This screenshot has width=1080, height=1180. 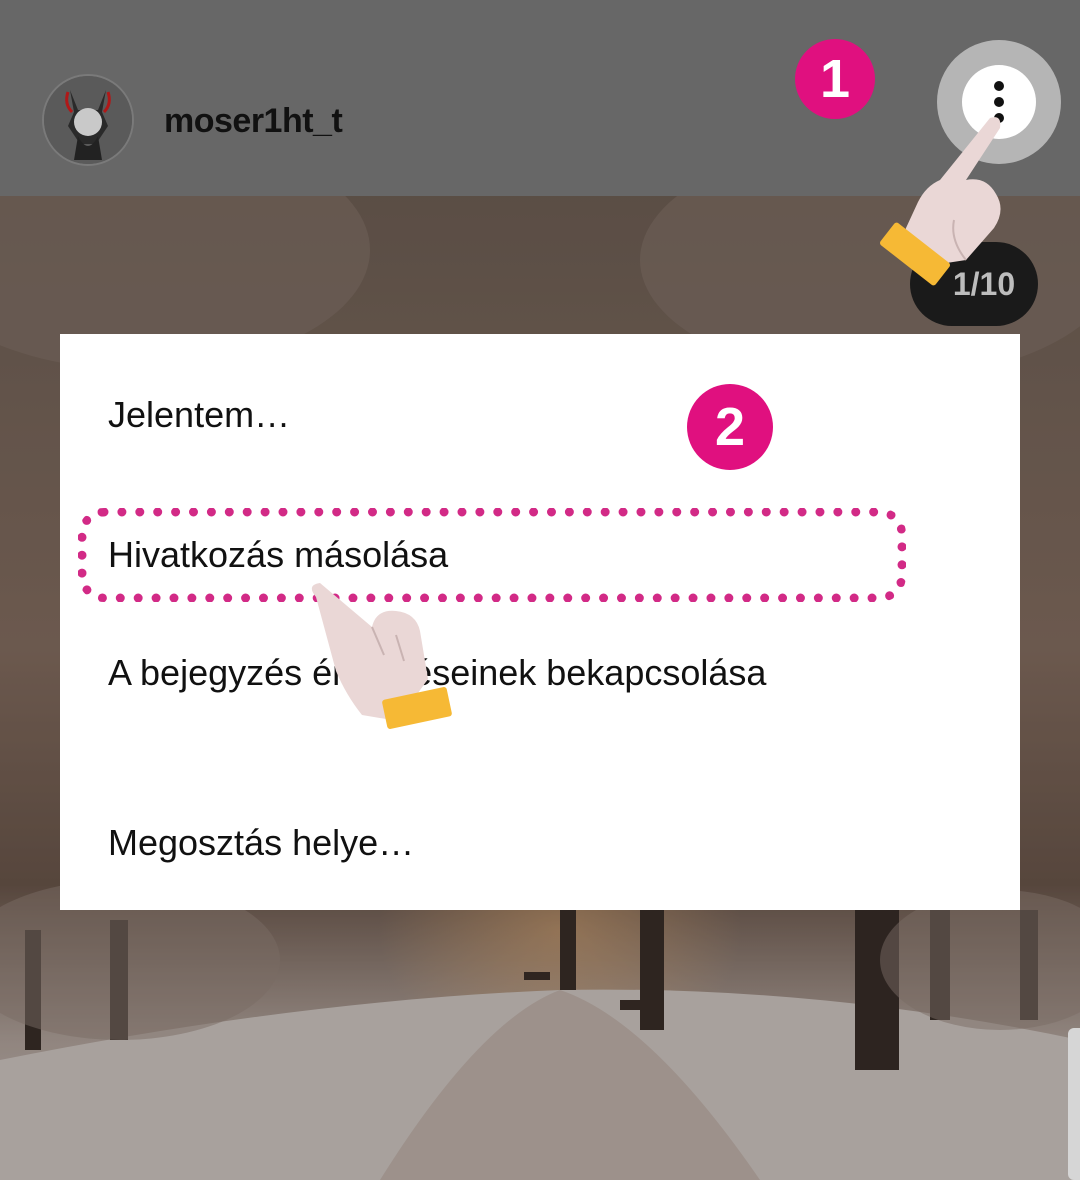 I want to click on username: moser1ht_t, so click(x=253, y=121).